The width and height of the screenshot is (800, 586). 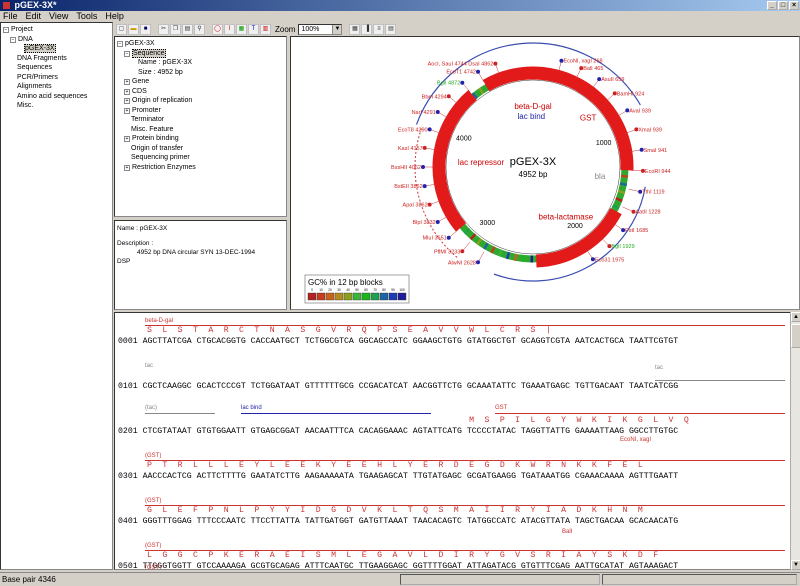 What do you see at coordinates (34, 16) in the screenshot?
I see `menu-edit: Edit` at bounding box center [34, 16].